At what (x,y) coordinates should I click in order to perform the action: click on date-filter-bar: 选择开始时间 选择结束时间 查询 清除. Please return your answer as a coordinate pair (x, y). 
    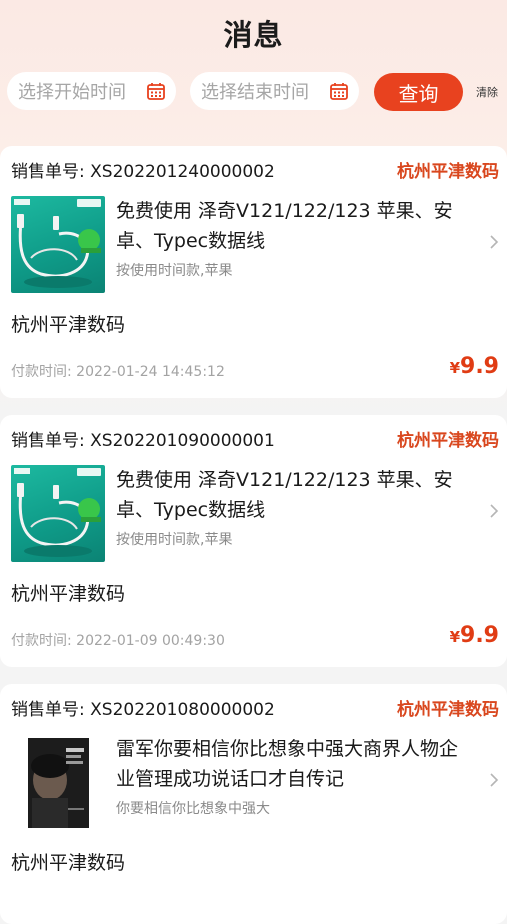
    Looking at the image, I should click on (253, 92).